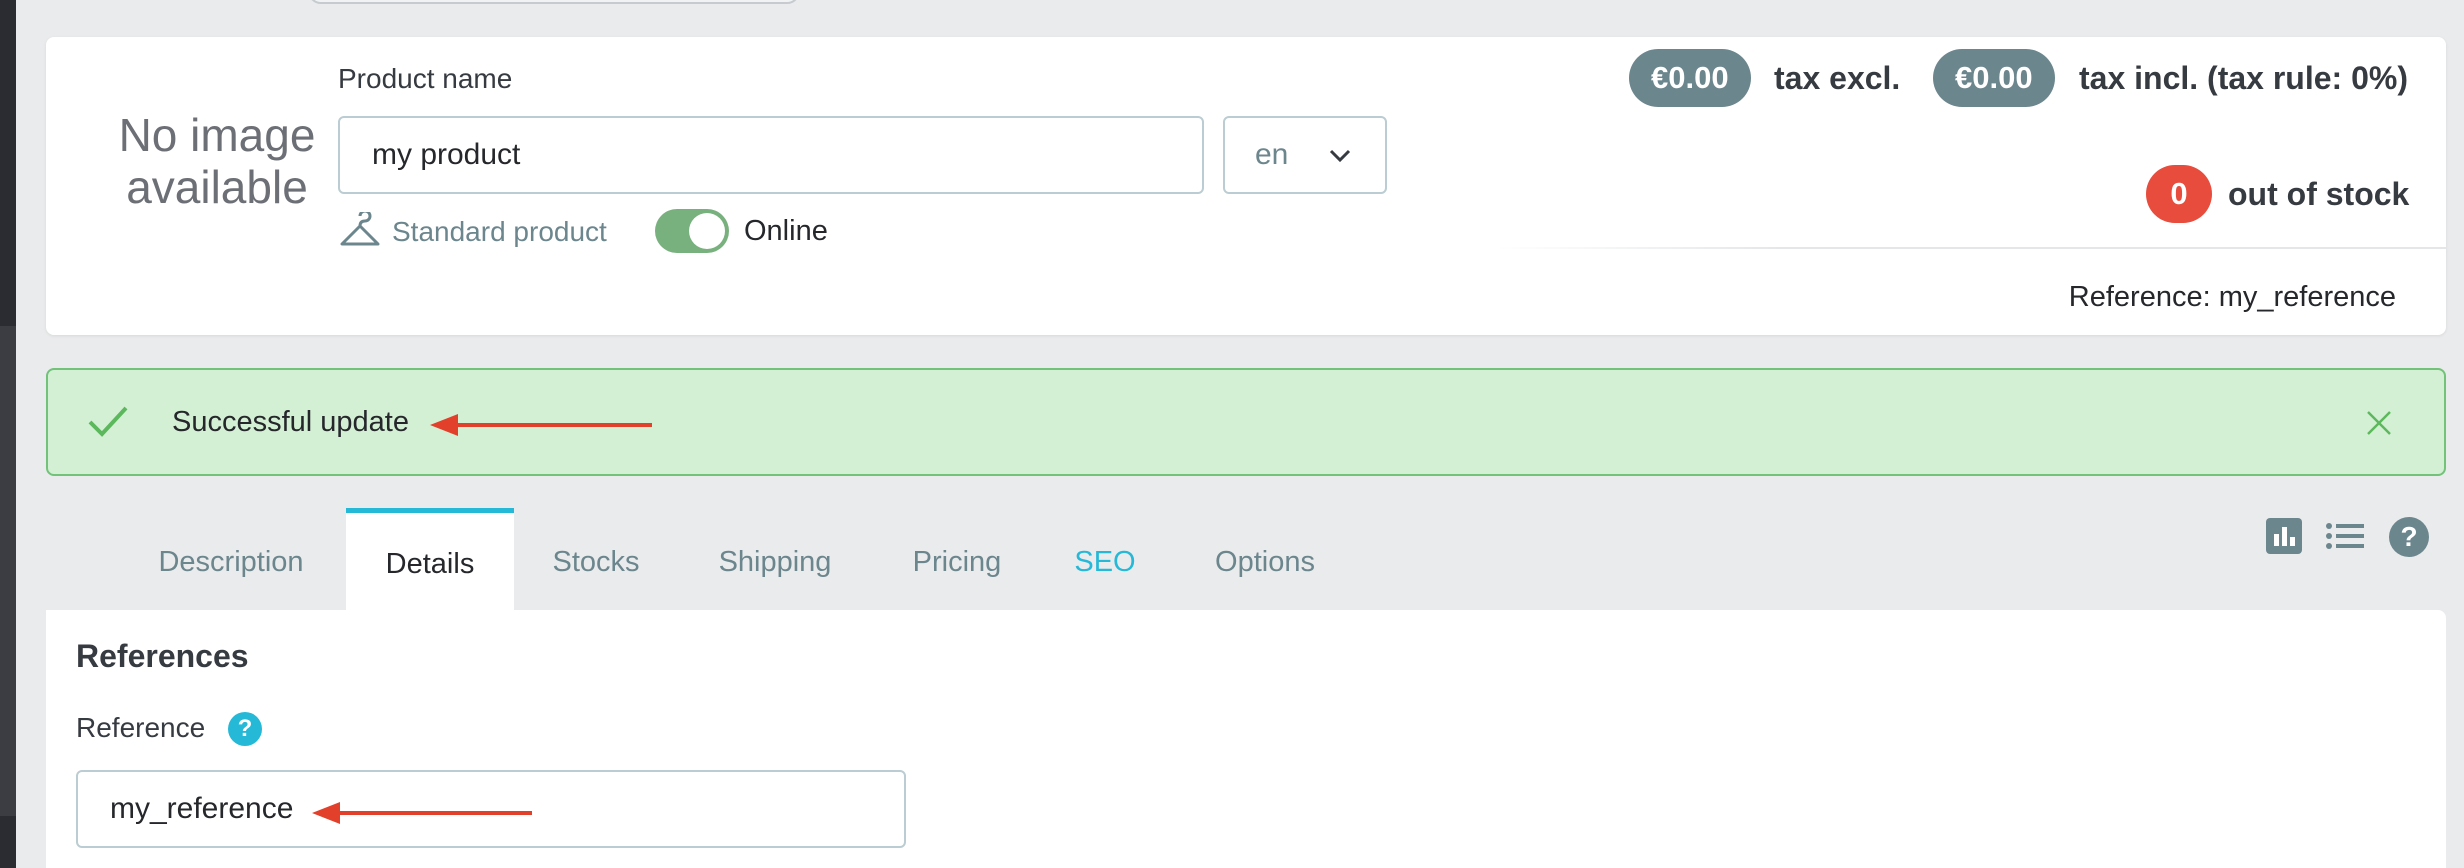  I want to click on reference-help-icon: ?, so click(245, 729).